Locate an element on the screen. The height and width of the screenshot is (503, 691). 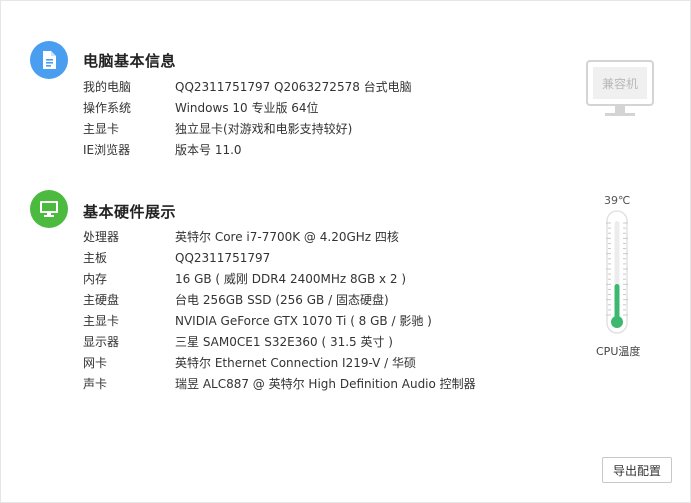
hardware-value: NVIDIA GeForce GTX 1070 Ti ( 8 GB / 影驰 ) is located at coordinates (303, 321).